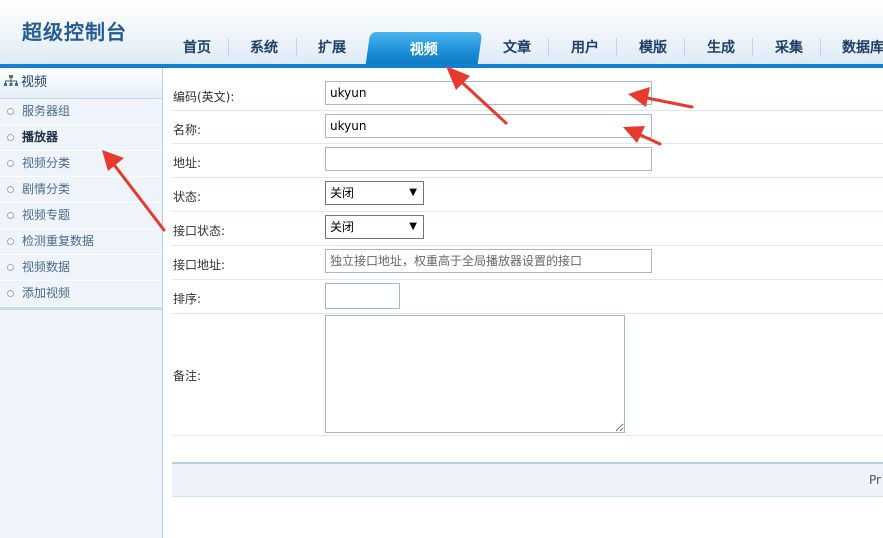 The image size is (883, 538). Describe the element at coordinates (789, 46) in the screenshot. I see `nav-tab-collect: 采集` at that location.